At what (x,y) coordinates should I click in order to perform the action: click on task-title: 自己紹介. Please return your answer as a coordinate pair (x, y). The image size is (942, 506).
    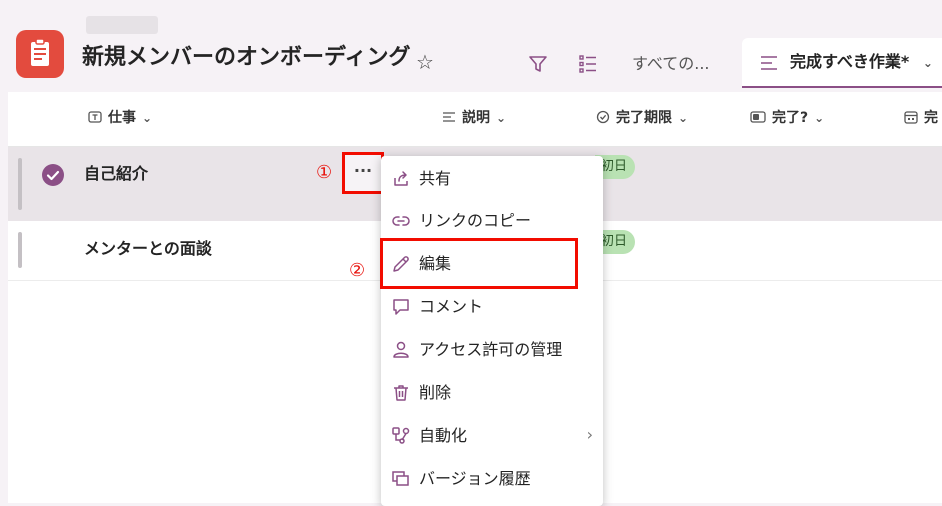
    Looking at the image, I should click on (116, 174).